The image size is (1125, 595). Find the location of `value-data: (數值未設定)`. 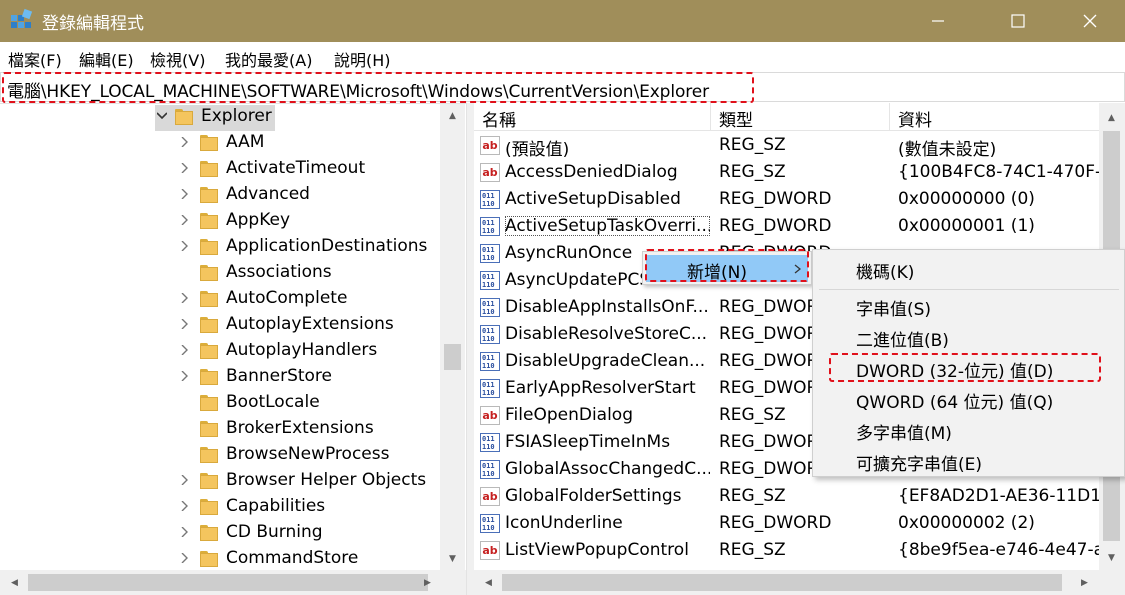

value-data: (數值未設定) is located at coordinates (947, 150).